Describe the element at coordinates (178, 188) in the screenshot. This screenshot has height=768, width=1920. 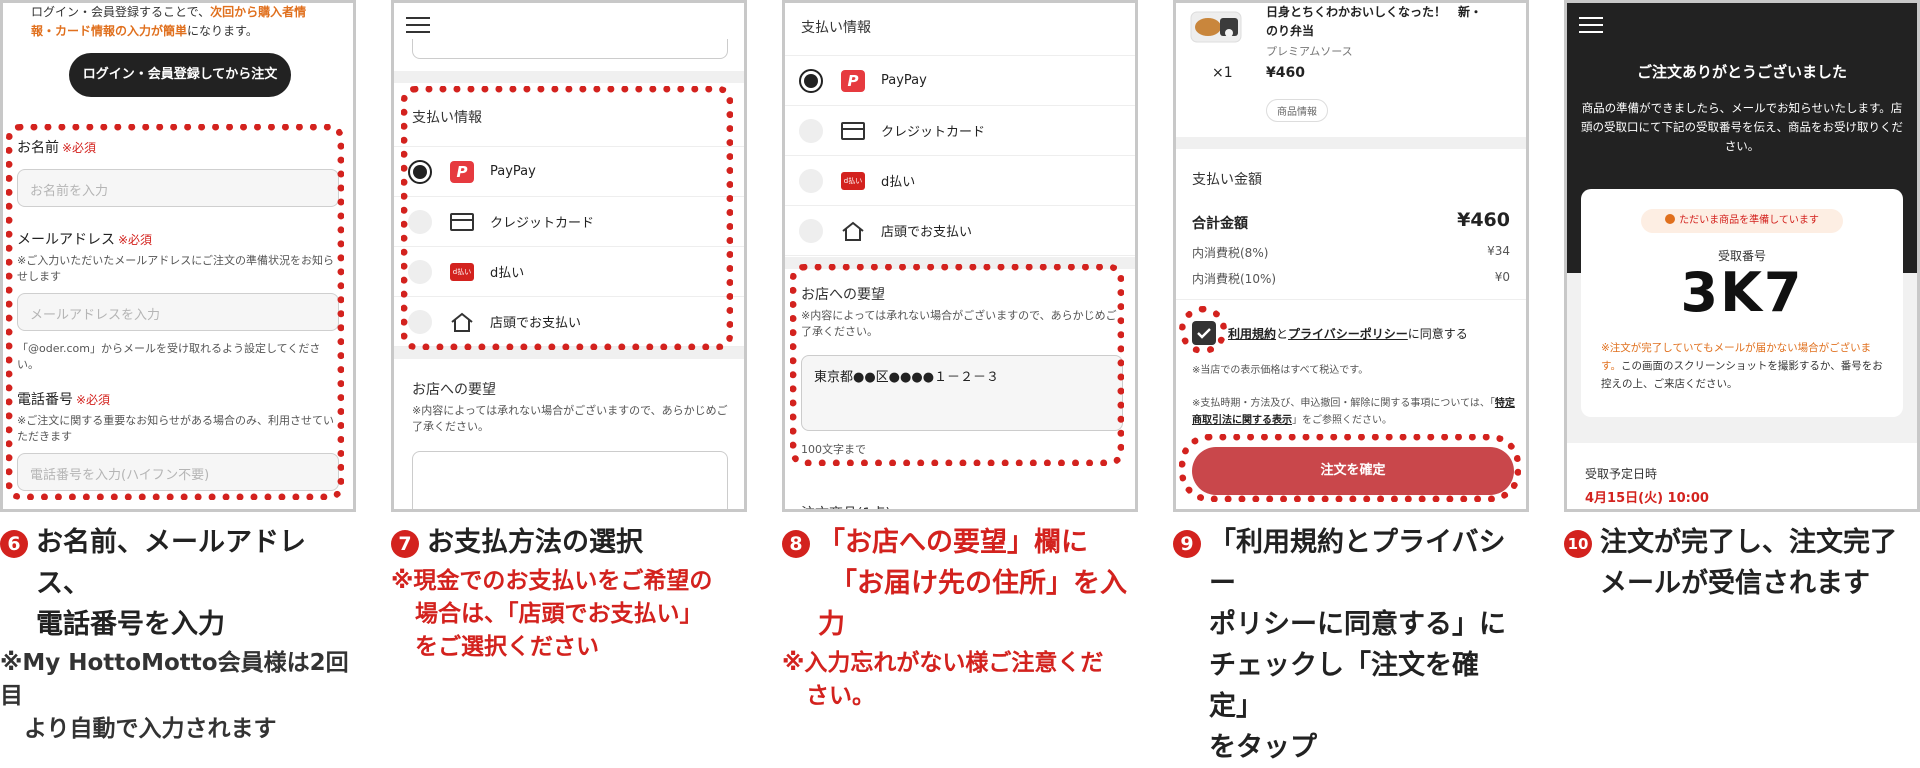
I see `name-input: お名前を入力` at that location.